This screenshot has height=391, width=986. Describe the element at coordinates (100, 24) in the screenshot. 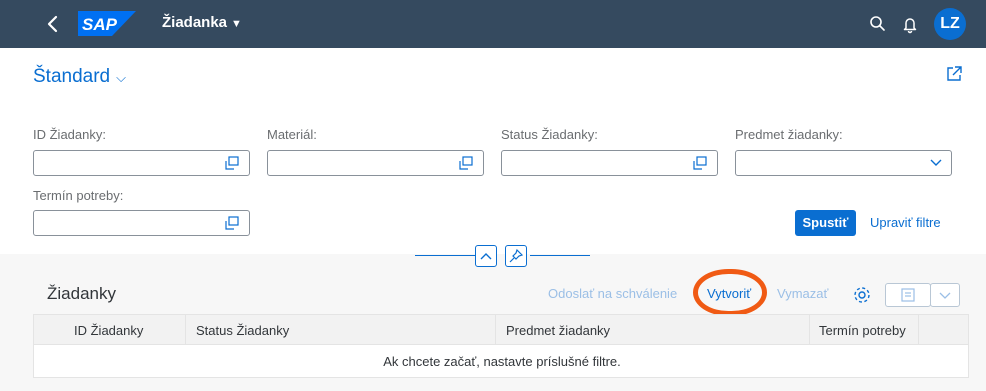

I see `svg-text: SAP` at that location.